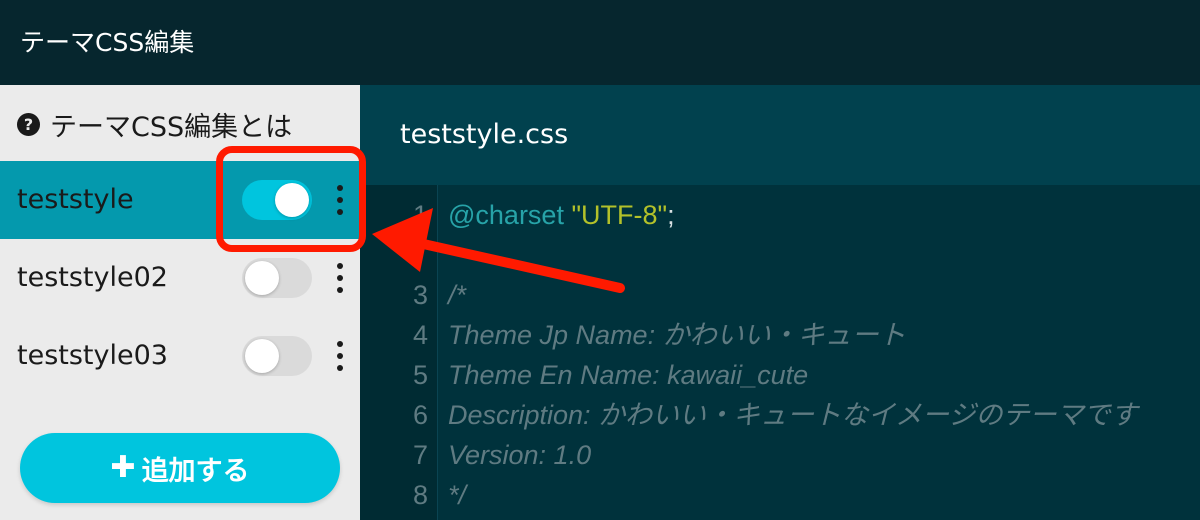  I want to click on style-list-item: teststyle03, so click(180, 356).